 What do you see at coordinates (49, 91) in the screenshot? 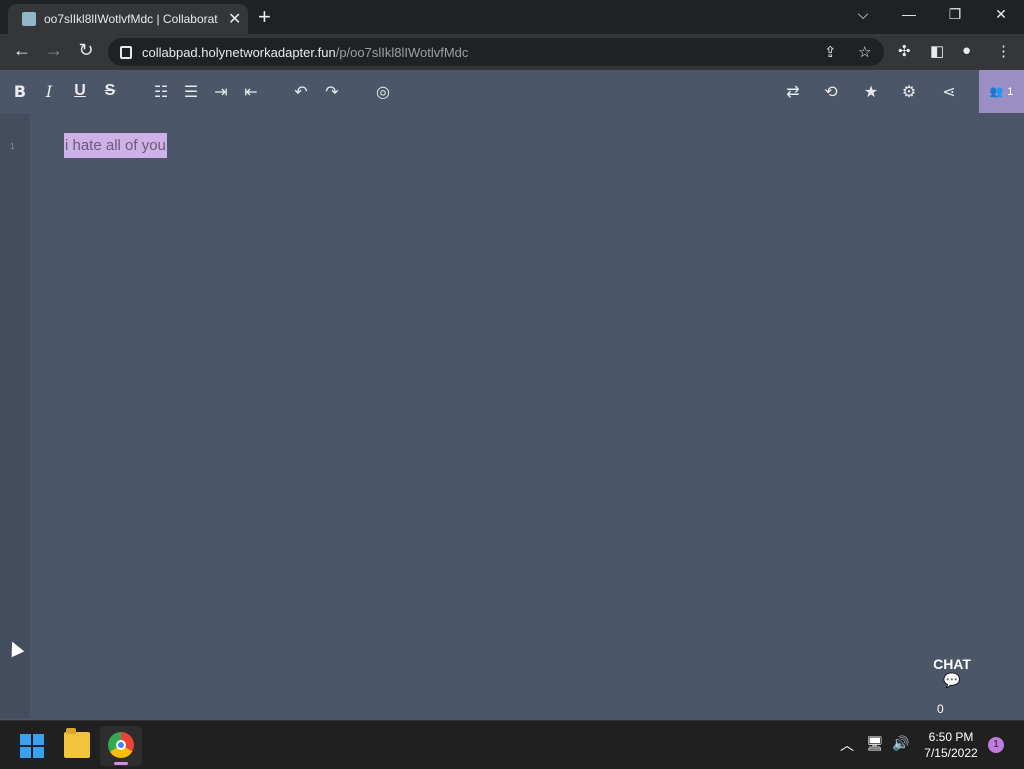
I see `italic-button: I` at bounding box center [49, 91].